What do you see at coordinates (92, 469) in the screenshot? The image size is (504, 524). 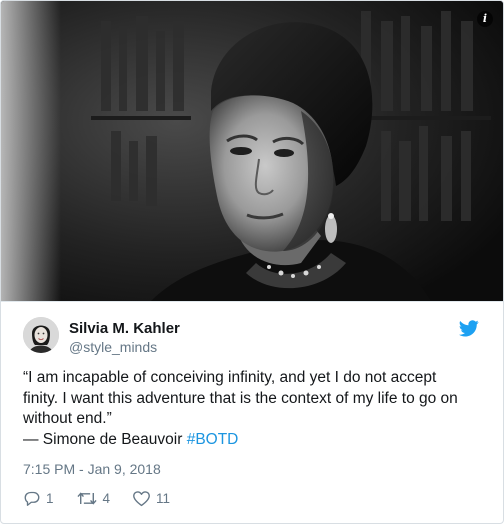 I see `timestamp-link: 7:15 PM - Jan 9, 2018` at bounding box center [92, 469].